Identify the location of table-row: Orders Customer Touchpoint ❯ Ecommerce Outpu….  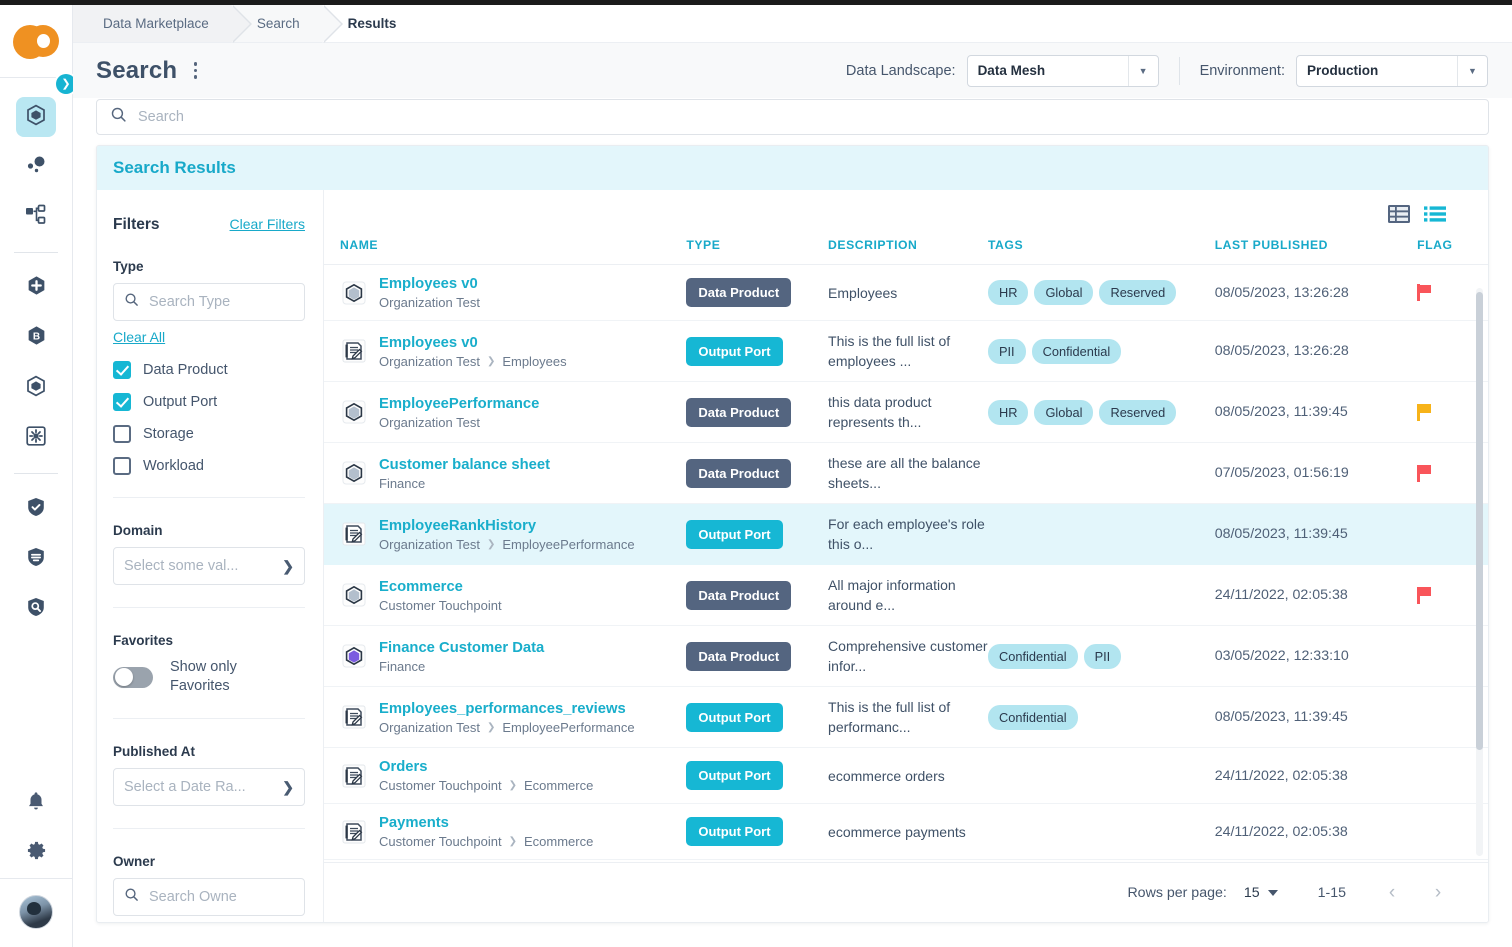
(906, 775).